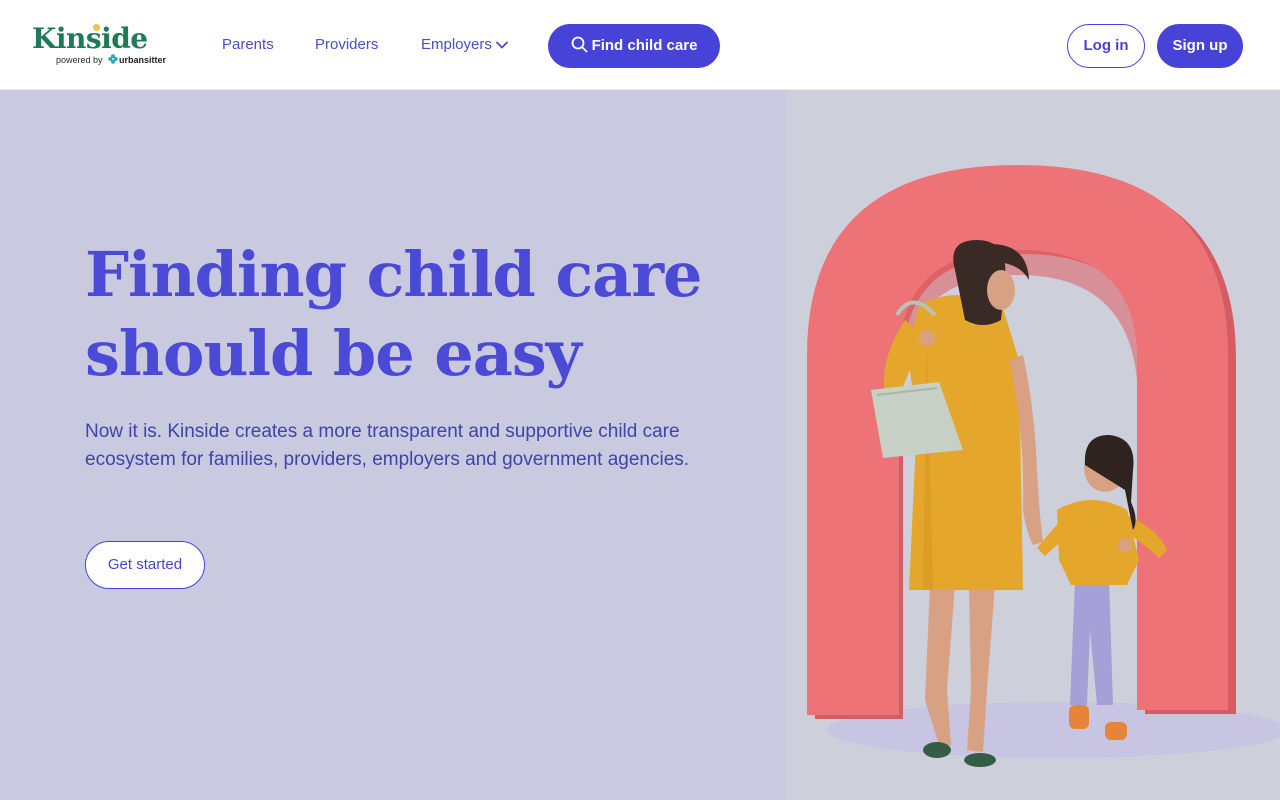  What do you see at coordinates (90, 38) in the screenshot?
I see `logo-wordmark: Kinside` at bounding box center [90, 38].